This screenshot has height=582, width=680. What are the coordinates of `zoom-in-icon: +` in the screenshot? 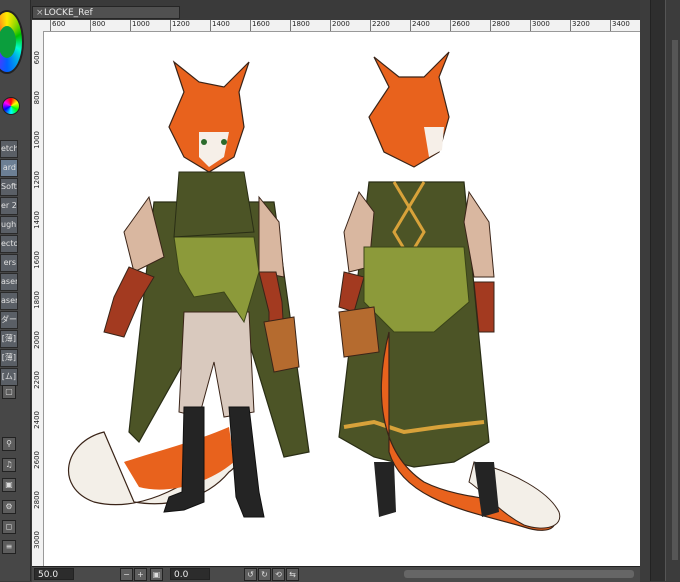 It's located at (140, 574).